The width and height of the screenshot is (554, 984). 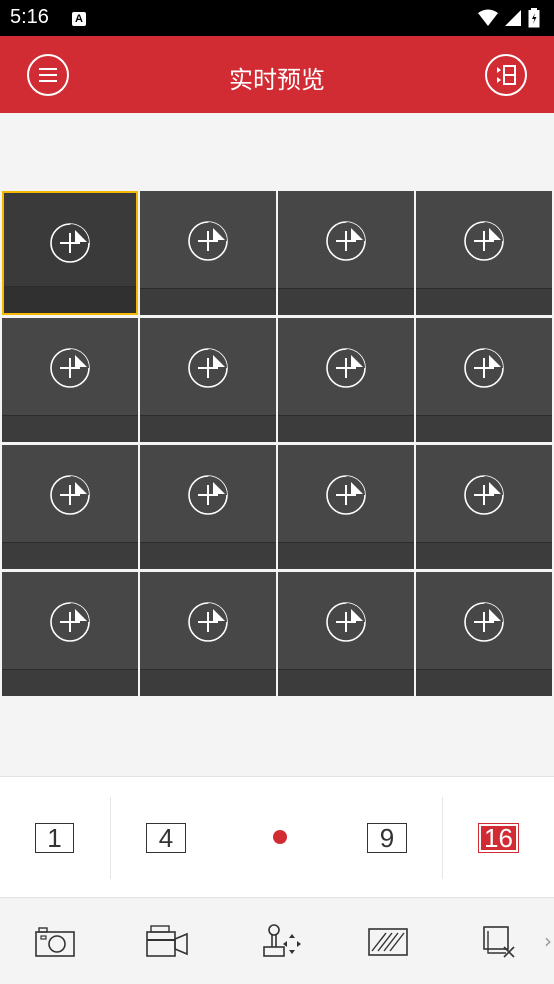 I want to click on layout-4-button: 4, so click(x=166, y=838).